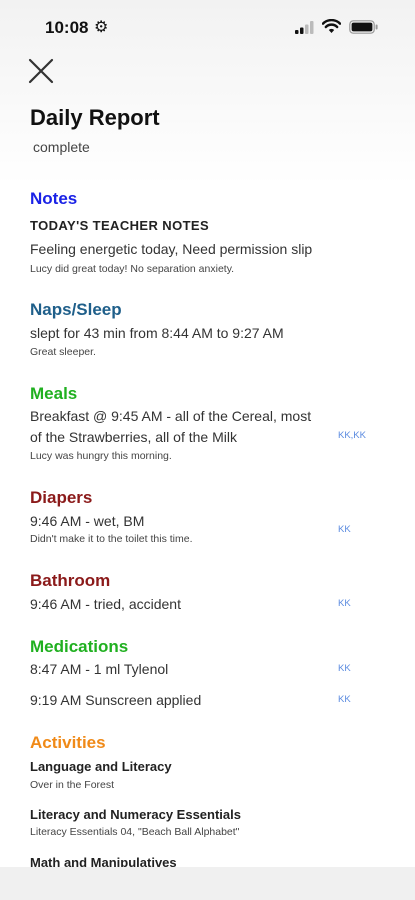 Image resolution: width=415 pixels, height=900 pixels. What do you see at coordinates (344, 529) in the screenshot?
I see `diapers-staff-initials: KK` at bounding box center [344, 529].